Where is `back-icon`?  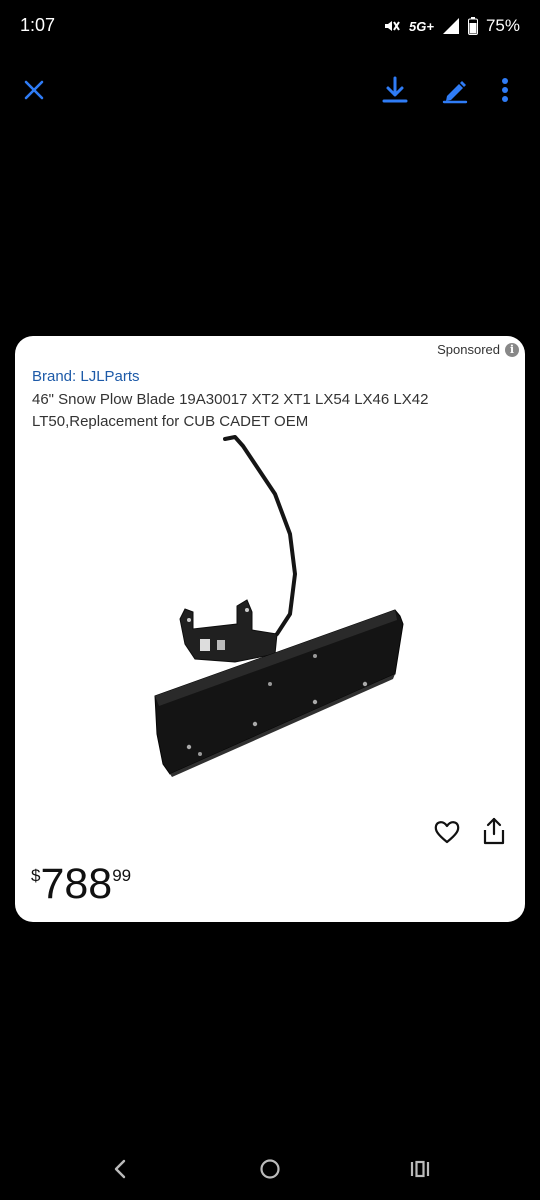 back-icon is located at coordinates (120, 1169).